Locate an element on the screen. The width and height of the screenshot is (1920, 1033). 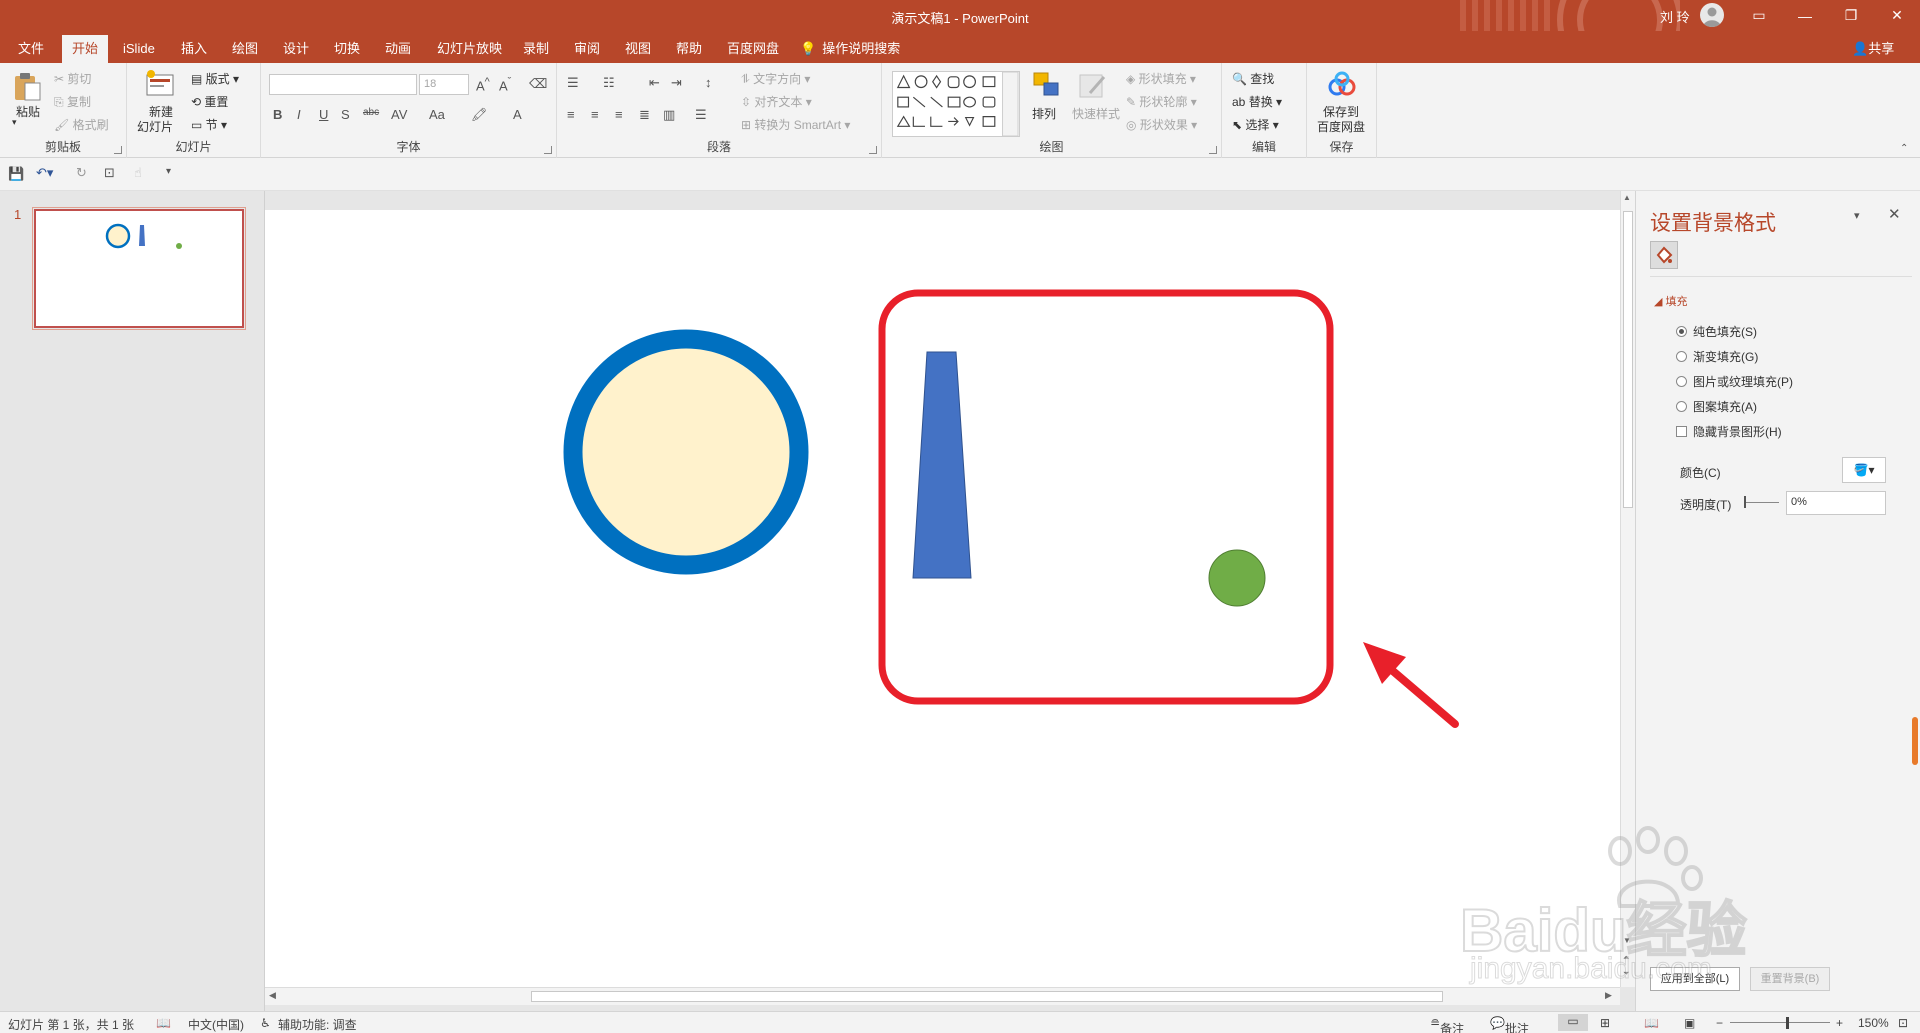
normal-view-icon: ▭ is located at coordinates (1573, 1022).